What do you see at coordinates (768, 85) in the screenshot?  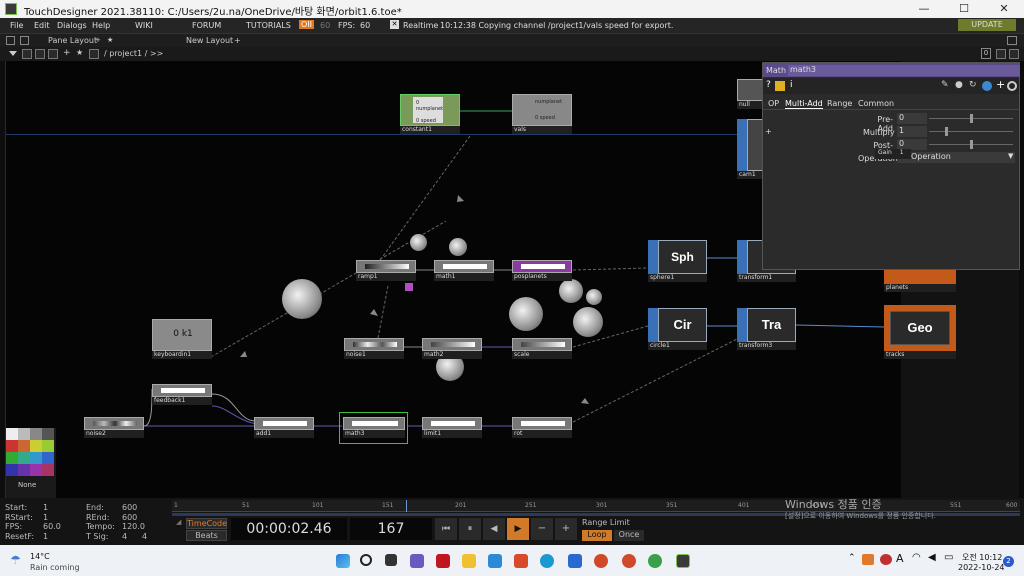 I see `help-icon: ?` at bounding box center [768, 85].